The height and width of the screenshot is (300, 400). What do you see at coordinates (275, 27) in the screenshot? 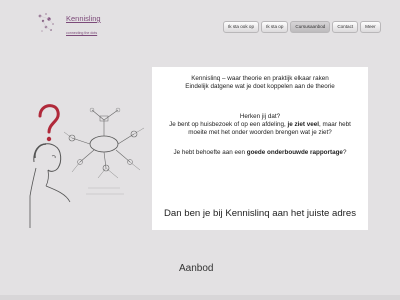
I see `nav-ik-sta-op: Ik sta op` at bounding box center [275, 27].